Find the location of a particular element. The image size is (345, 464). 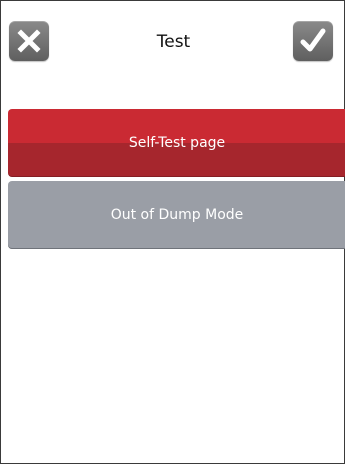

confirm-button is located at coordinates (313, 41).